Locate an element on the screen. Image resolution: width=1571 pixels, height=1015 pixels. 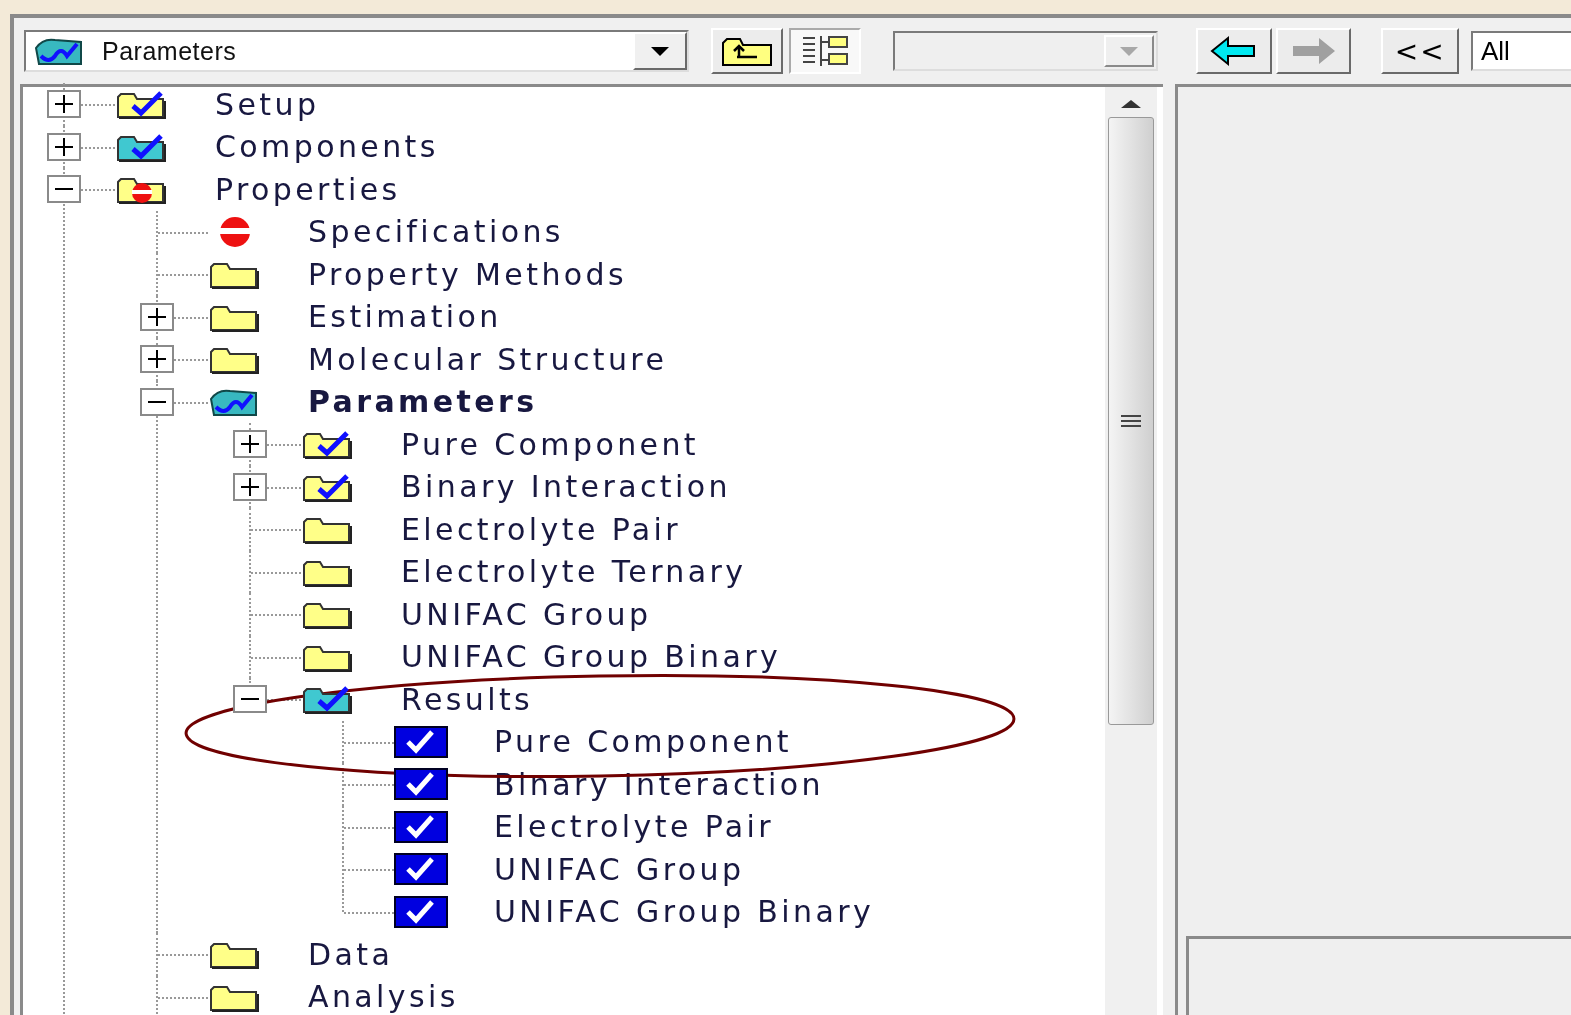
tree-view-button is located at coordinates (825, 51).